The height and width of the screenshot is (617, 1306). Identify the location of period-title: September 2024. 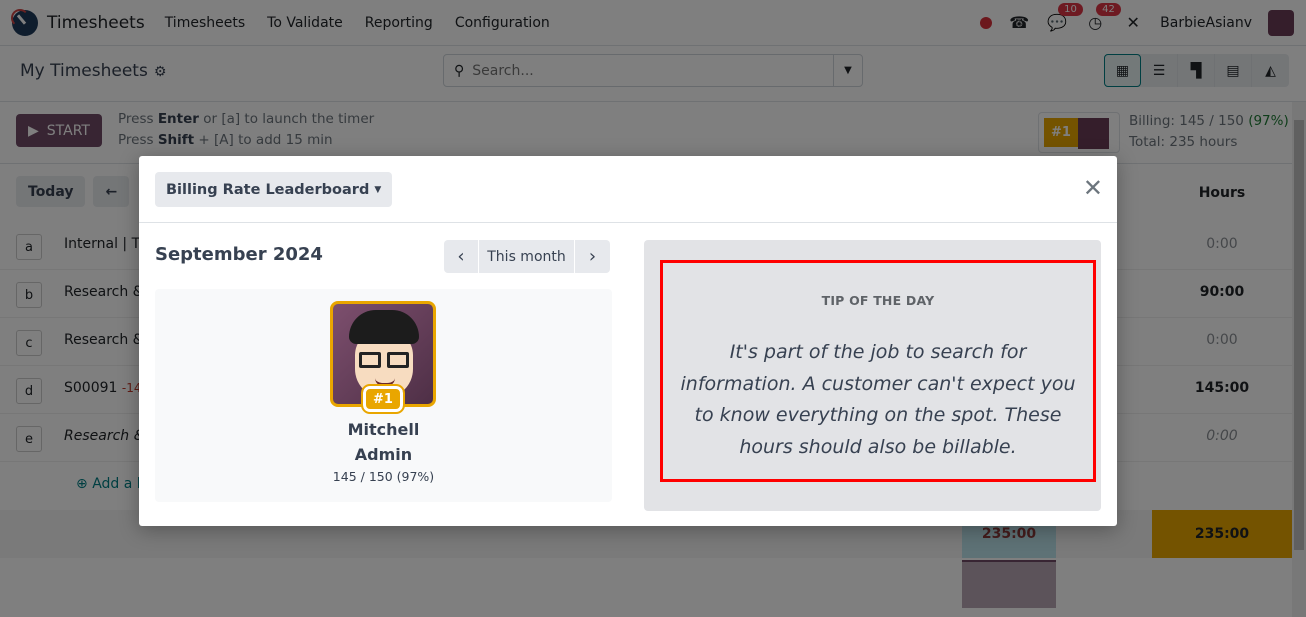
(239, 254).